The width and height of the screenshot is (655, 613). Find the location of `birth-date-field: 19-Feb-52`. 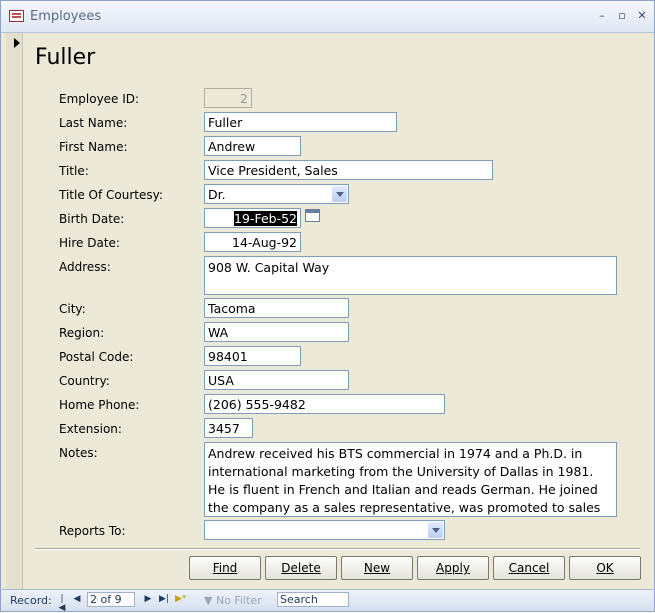

birth-date-field: 19-Feb-52 is located at coordinates (252, 218).